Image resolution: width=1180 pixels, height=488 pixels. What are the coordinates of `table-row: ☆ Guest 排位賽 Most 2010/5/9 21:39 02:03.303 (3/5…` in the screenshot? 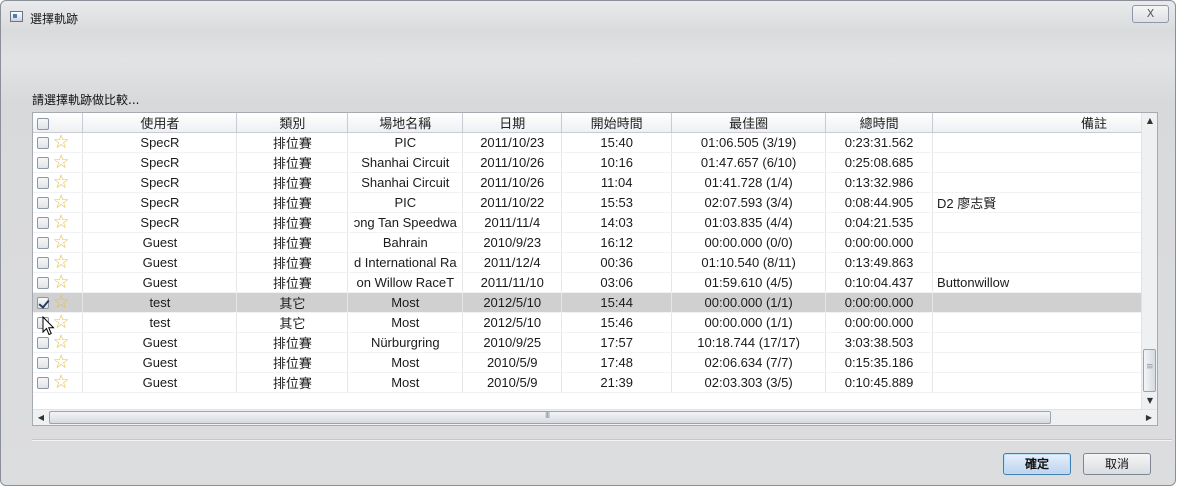 It's located at (587, 382).